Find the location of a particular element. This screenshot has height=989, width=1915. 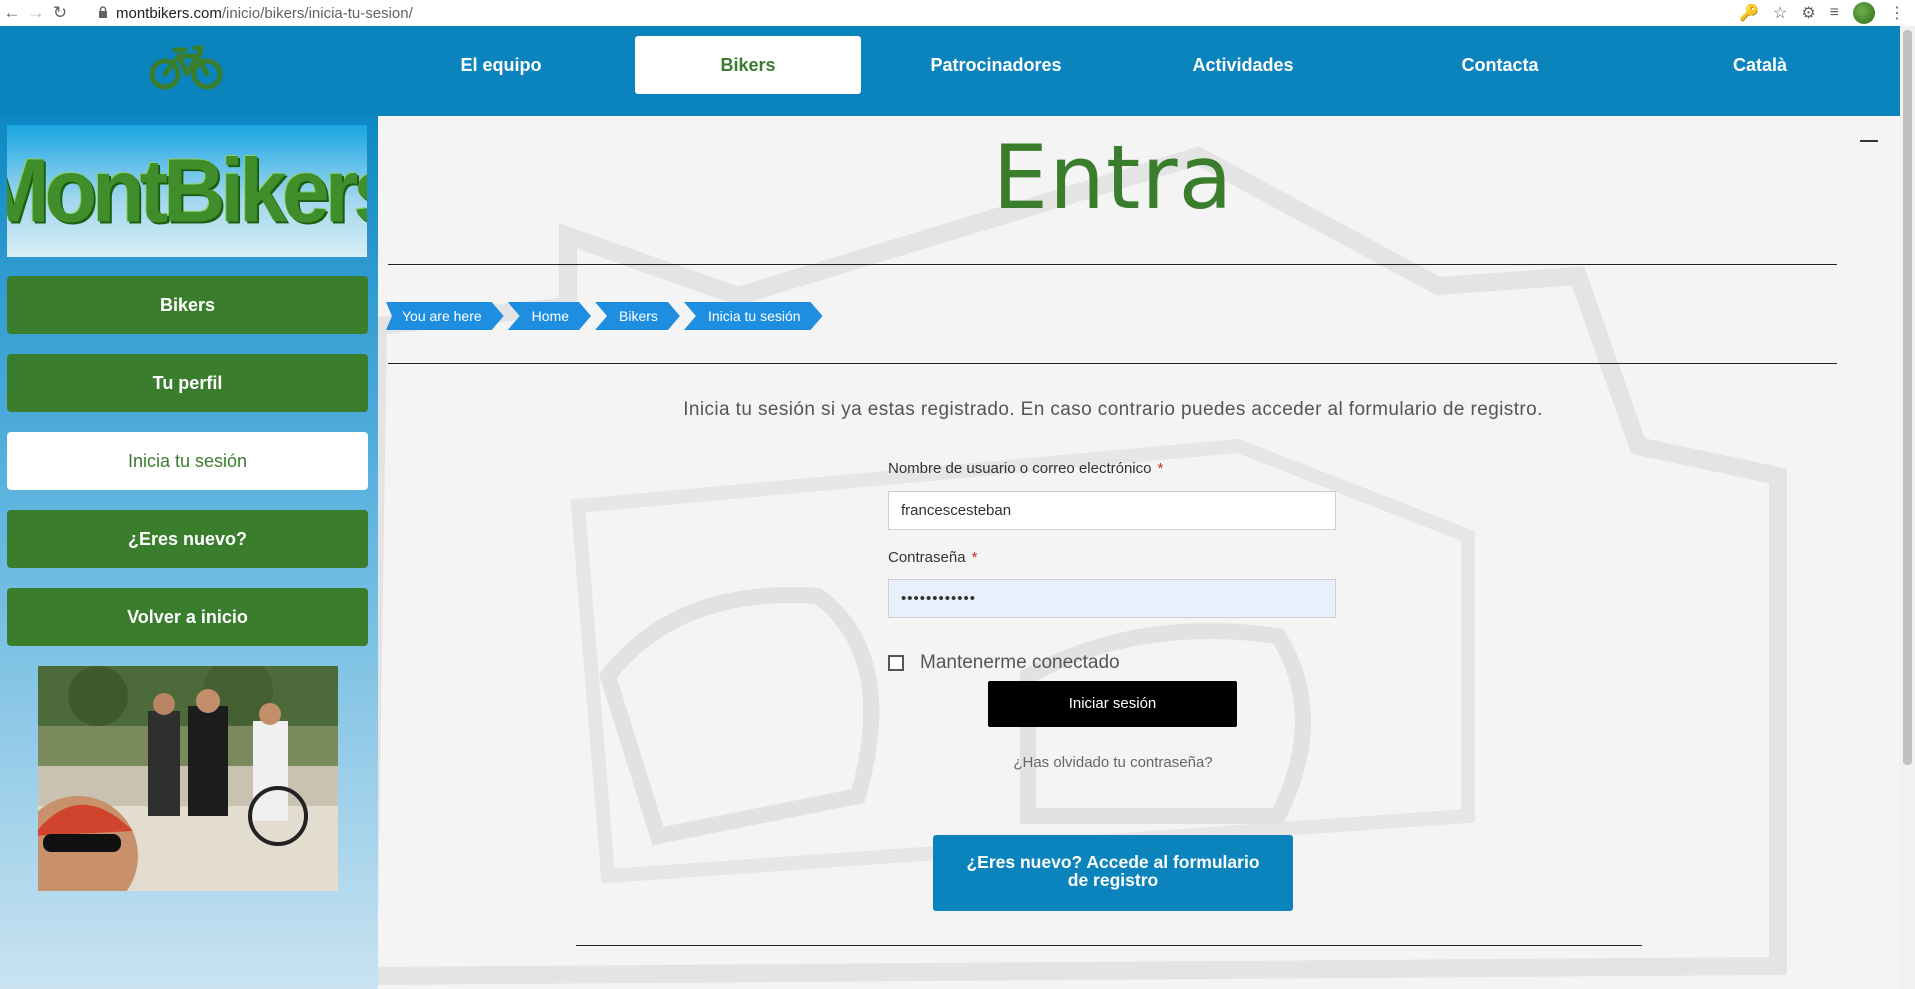

nav-actividades: Actividades is located at coordinates (1243, 65).